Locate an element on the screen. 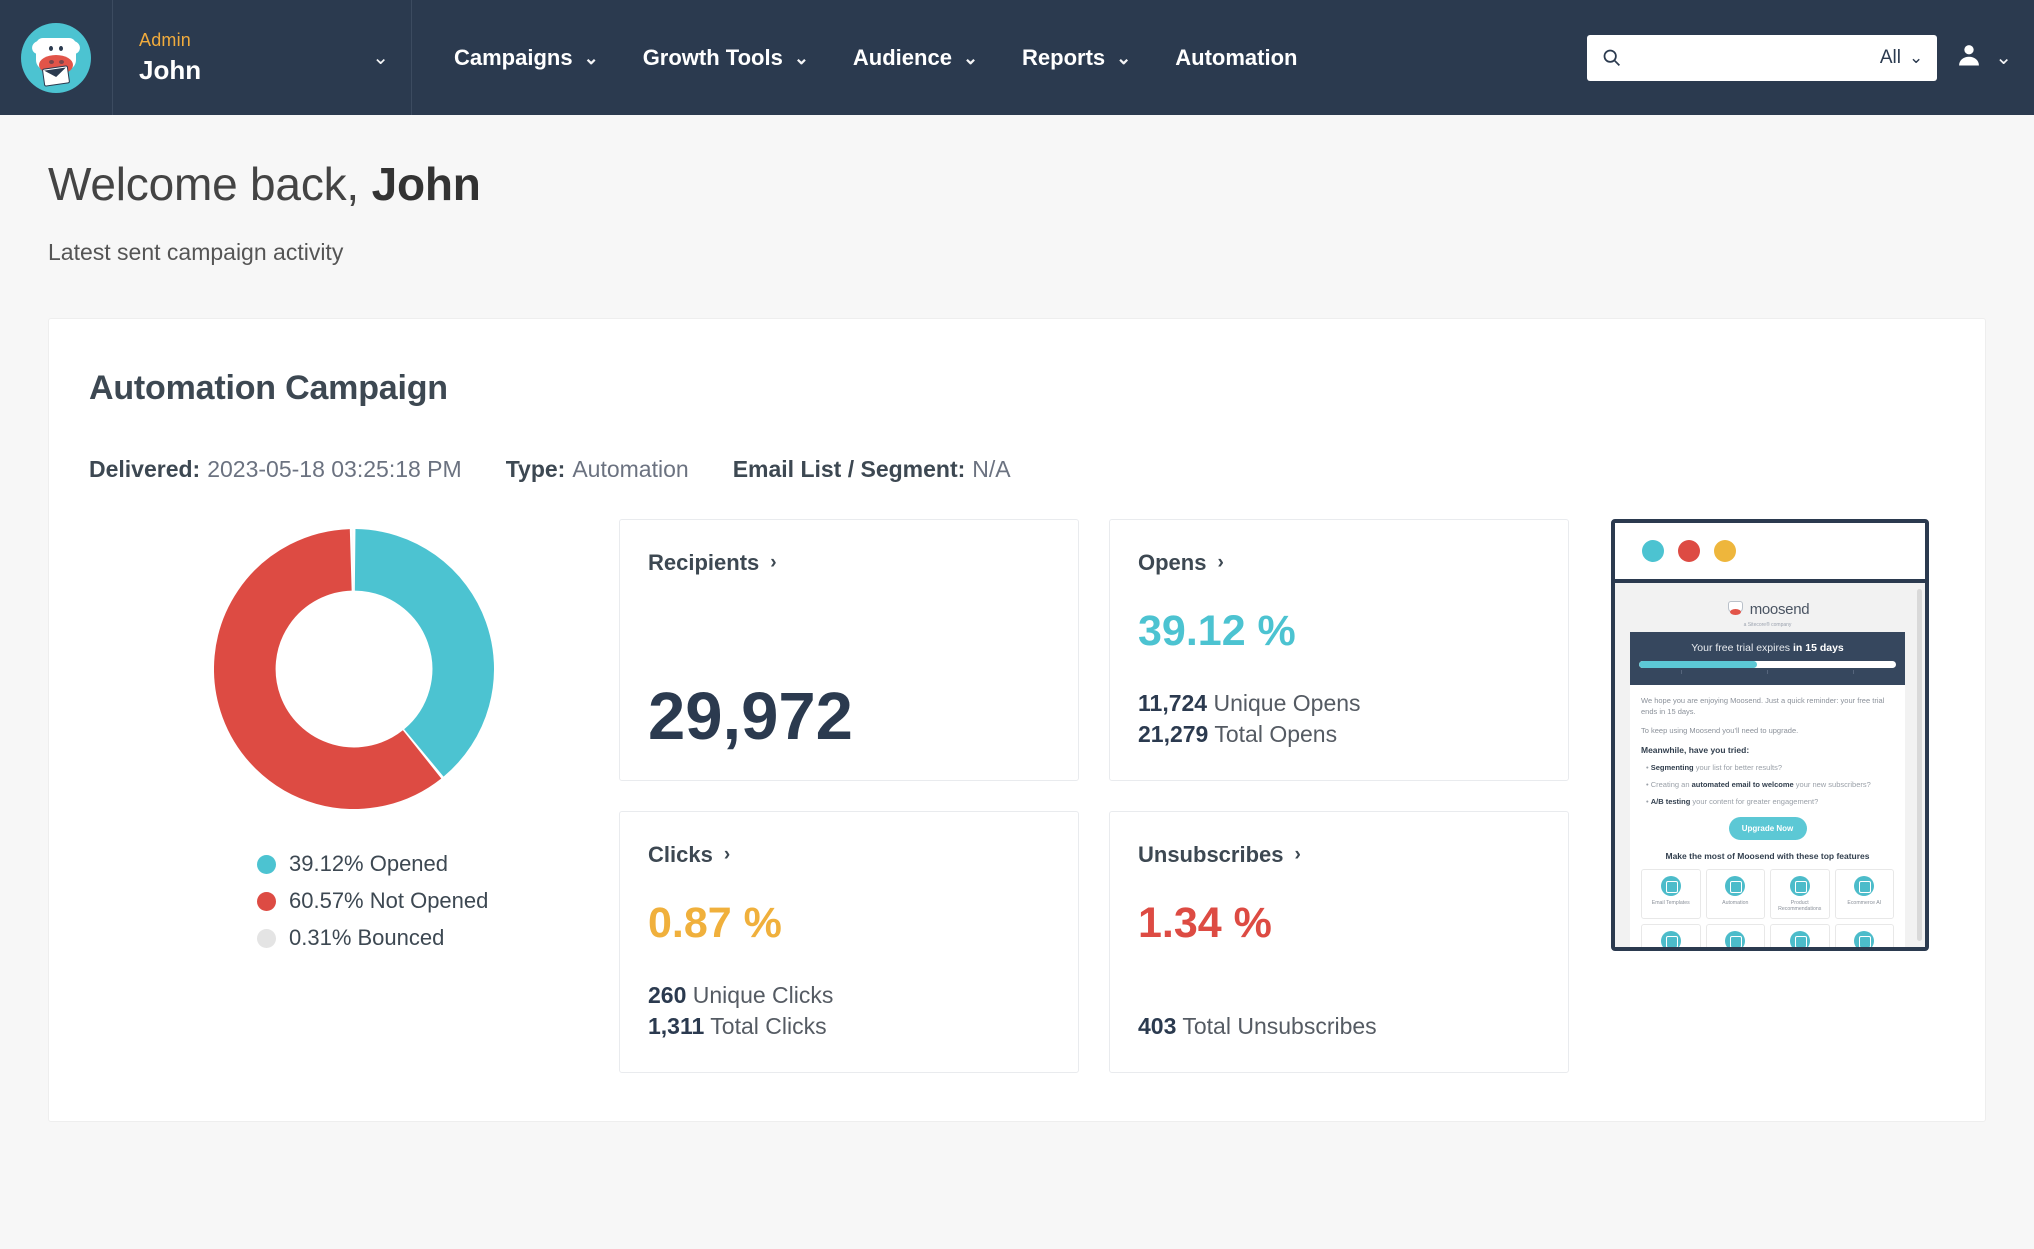 Image resolution: width=2034 pixels, height=1249 pixels. window-dot-red is located at coordinates (1689, 551).